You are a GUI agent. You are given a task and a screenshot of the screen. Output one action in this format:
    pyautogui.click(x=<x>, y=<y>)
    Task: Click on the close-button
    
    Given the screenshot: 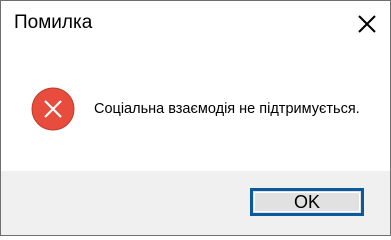 What is the action you would take?
    pyautogui.click(x=367, y=24)
    